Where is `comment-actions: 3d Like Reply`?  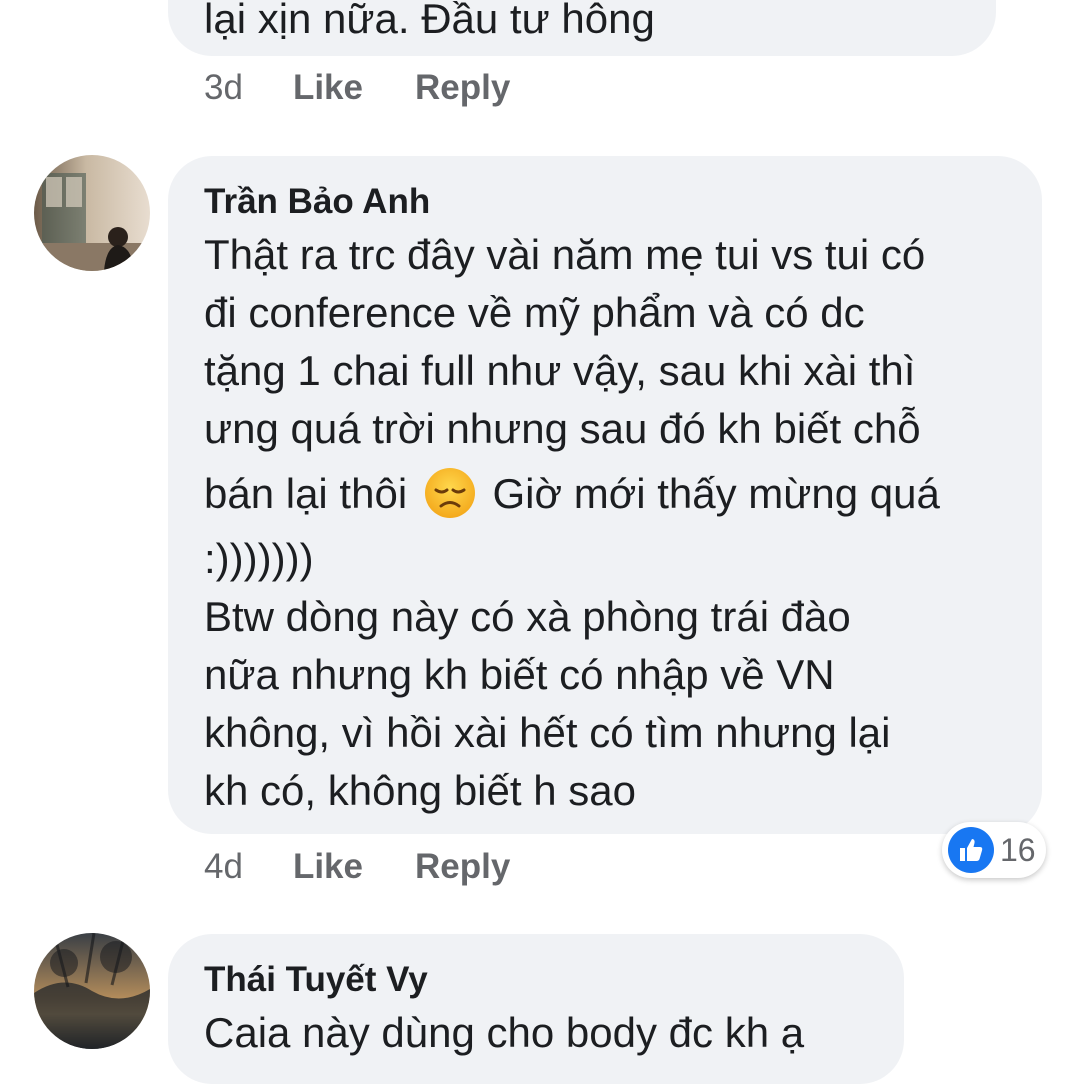
comment-actions: 3d Like Reply is located at coordinates (383, 88).